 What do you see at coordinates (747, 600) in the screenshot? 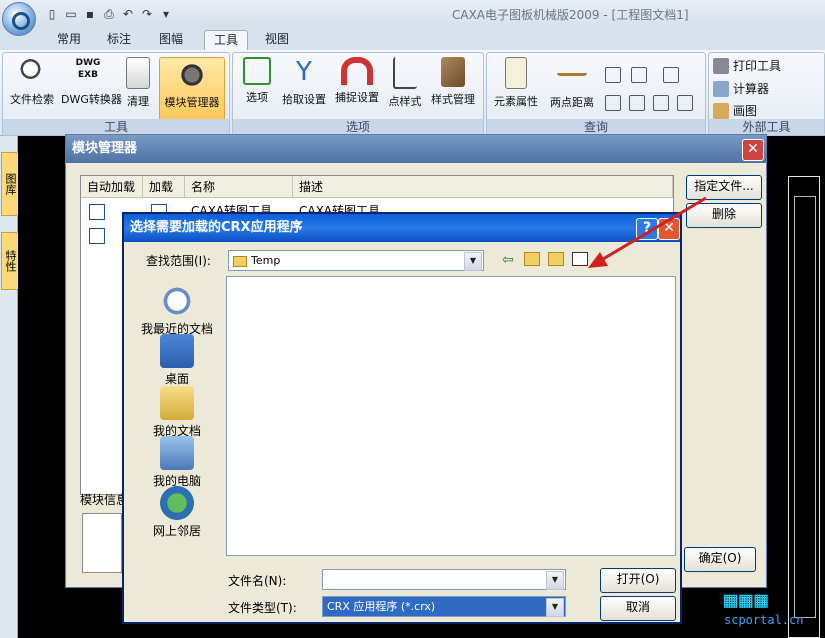
I see `watermark-logo: ▦▦▦` at bounding box center [747, 600].